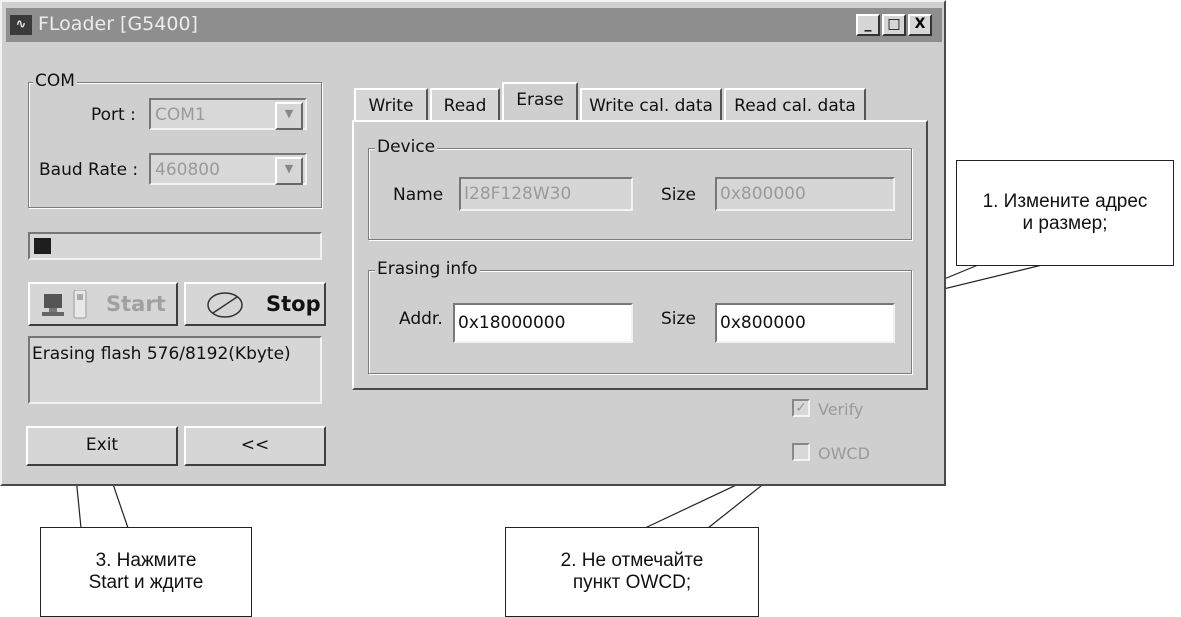 The height and width of the screenshot is (617, 1181). What do you see at coordinates (474, 25) in the screenshot?
I see `title-bar: ∿ FLoader [G5400] _ □ X` at bounding box center [474, 25].